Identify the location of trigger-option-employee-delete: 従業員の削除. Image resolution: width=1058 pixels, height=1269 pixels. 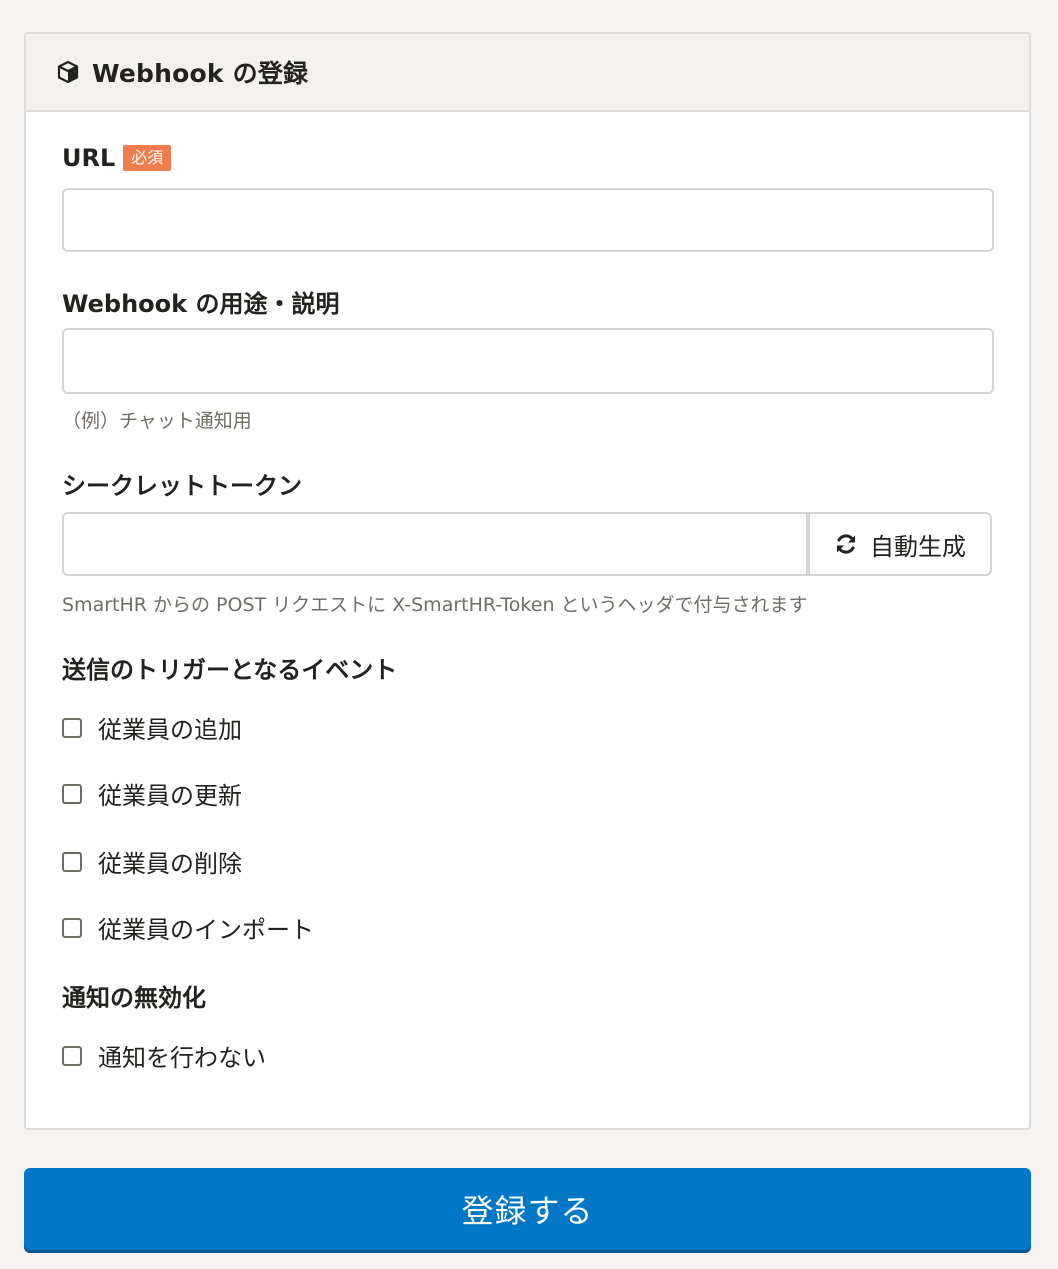
(152, 861).